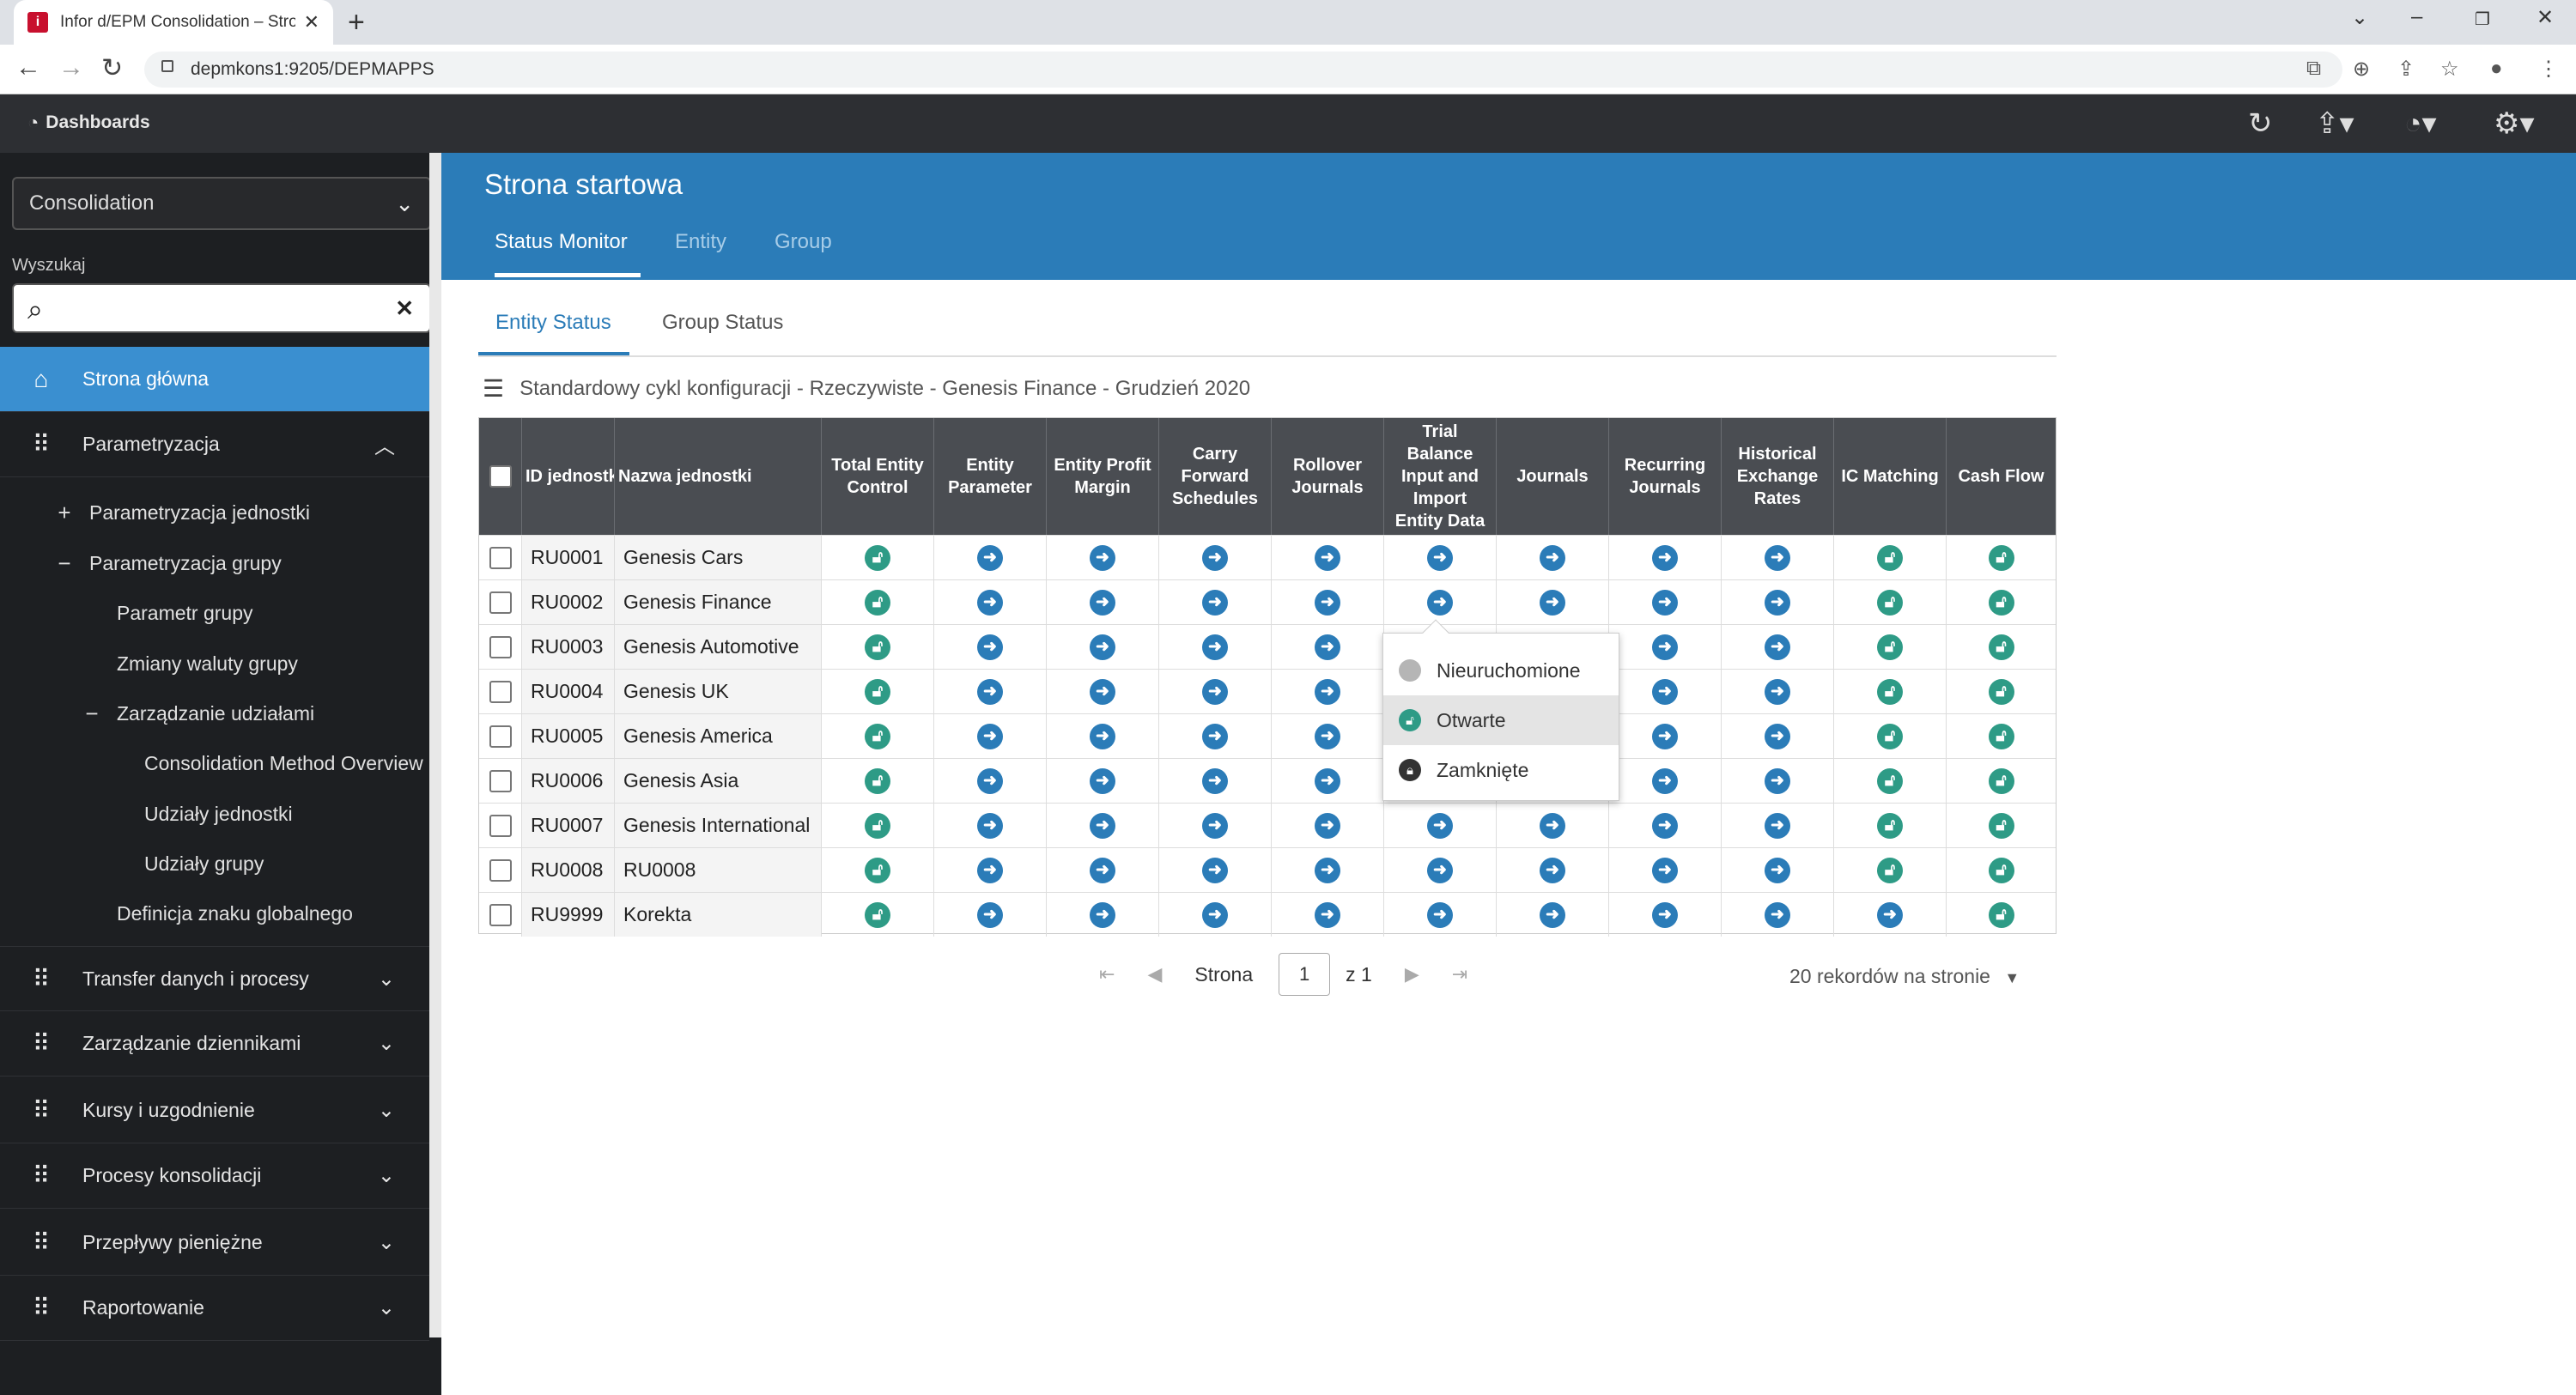  I want to click on table-row: RU0005 Genesis America 🔓︎ ➜ ➜ ➜ ➜ ➜ ➜ 🔓︎ 🔓︎, so click(1268, 735).